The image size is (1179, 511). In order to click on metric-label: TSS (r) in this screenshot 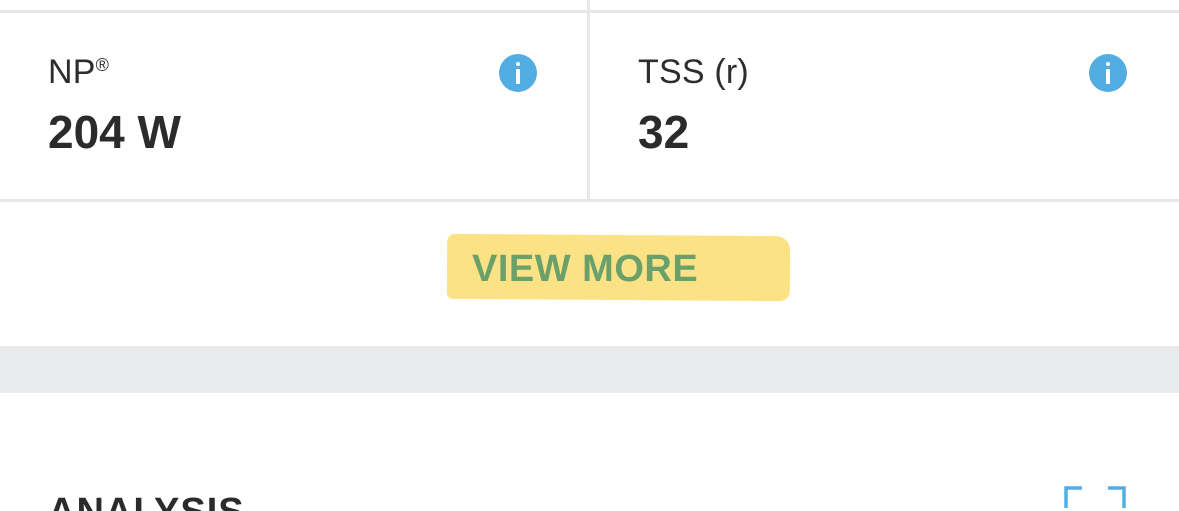, I will do `click(693, 72)`.